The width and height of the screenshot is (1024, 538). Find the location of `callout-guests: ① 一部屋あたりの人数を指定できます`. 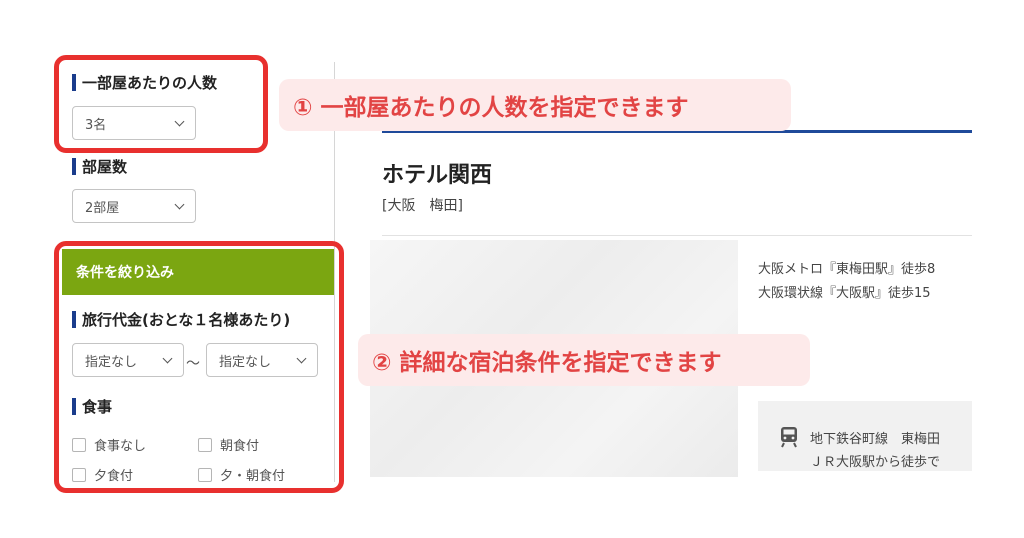

callout-guests: ① 一部屋あたりの人数を指定できます is located at coordinates (535, 105).